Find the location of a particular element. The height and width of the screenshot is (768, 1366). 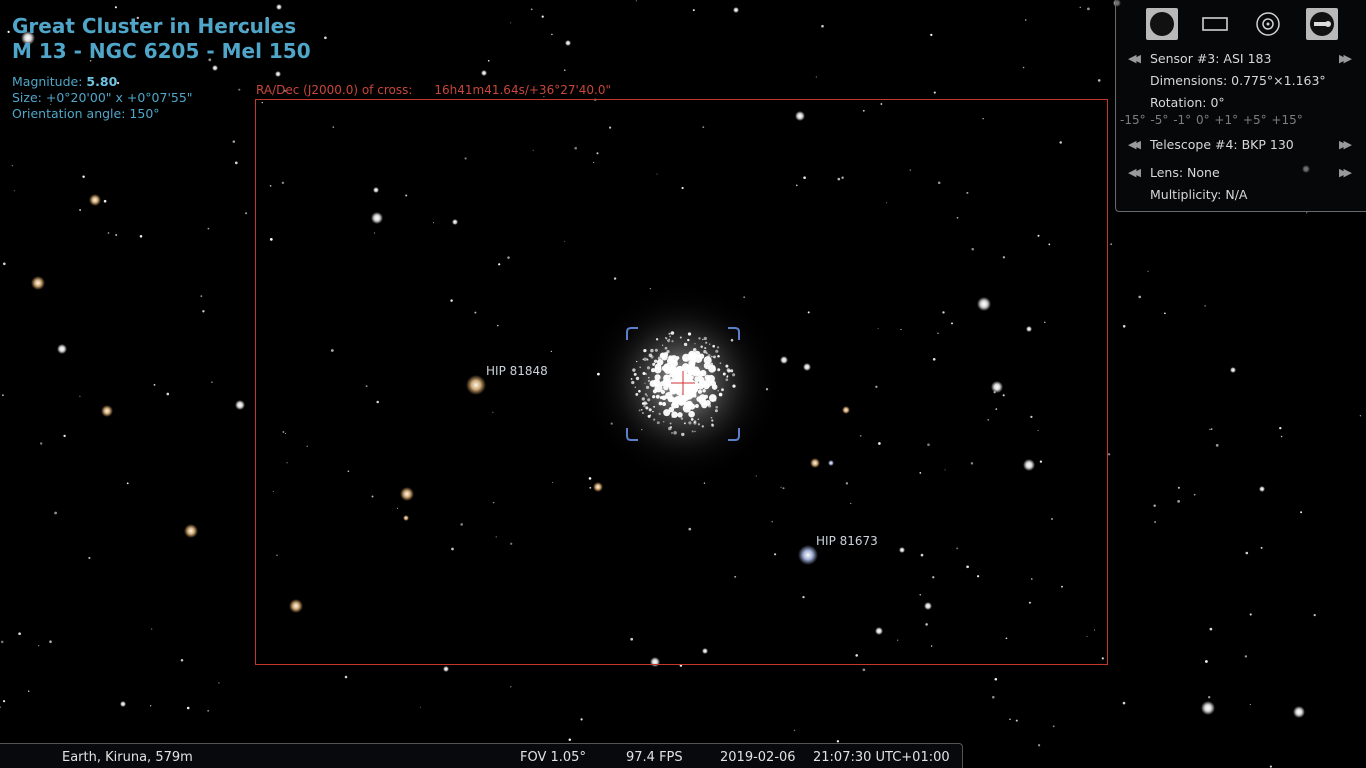

fov-text: FOV 1.05° is located at coordinates (553, 757).